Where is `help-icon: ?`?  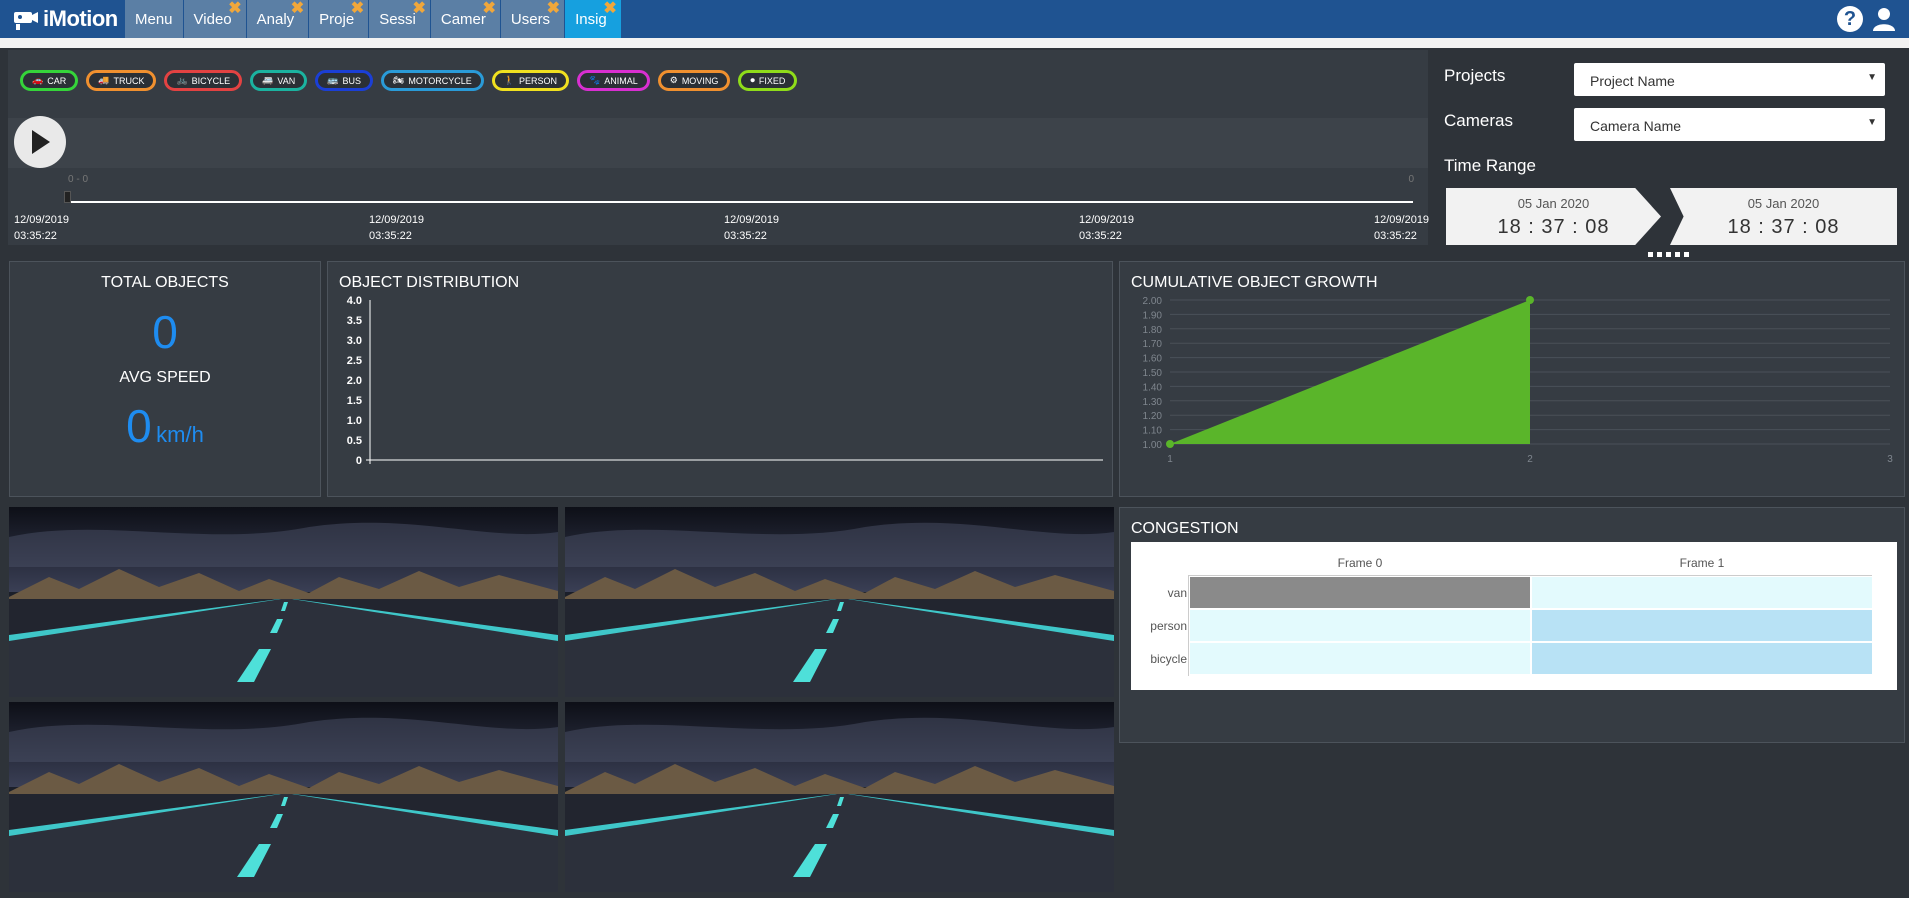 help-icon: ? is located at coordinates (1850, 19).